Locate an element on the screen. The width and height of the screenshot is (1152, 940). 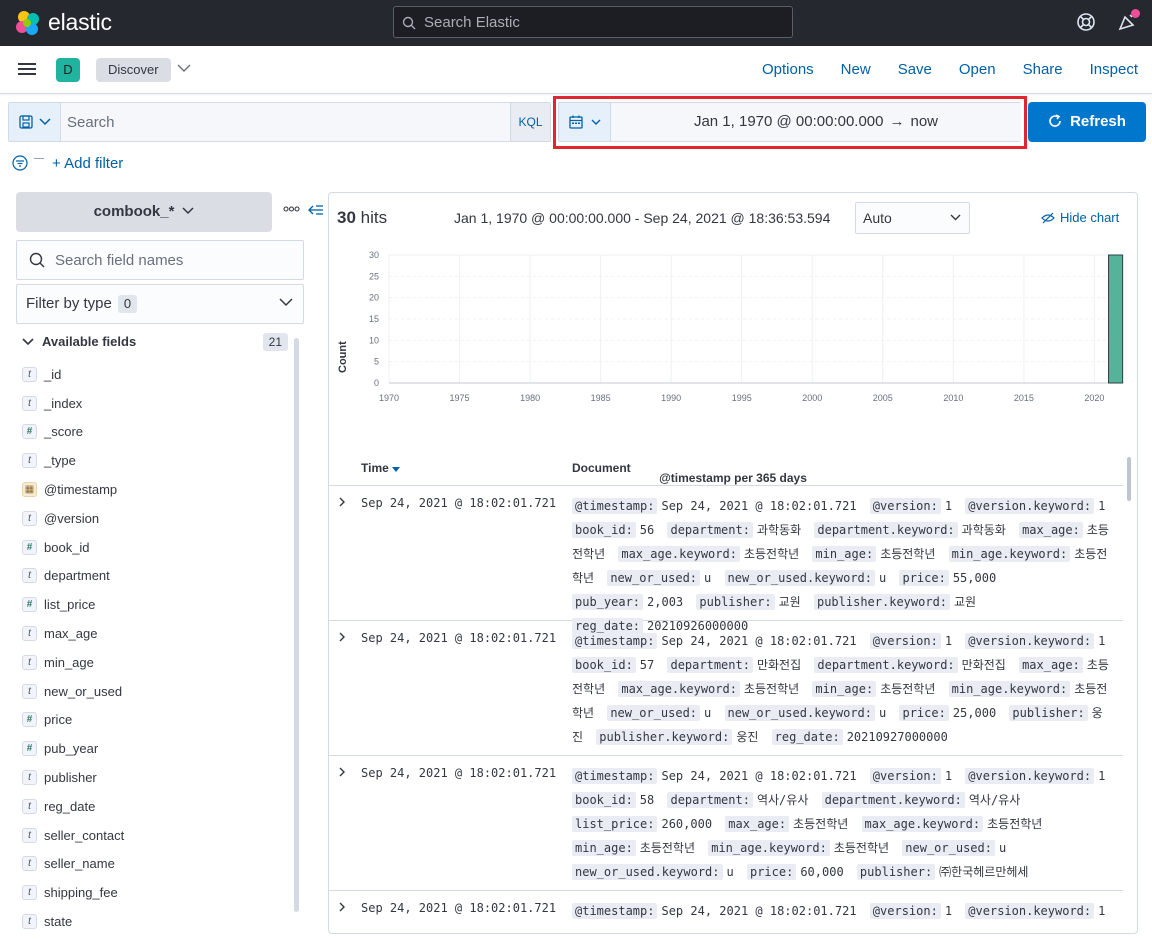
save-link: Save is located at coordinates (915, 69).